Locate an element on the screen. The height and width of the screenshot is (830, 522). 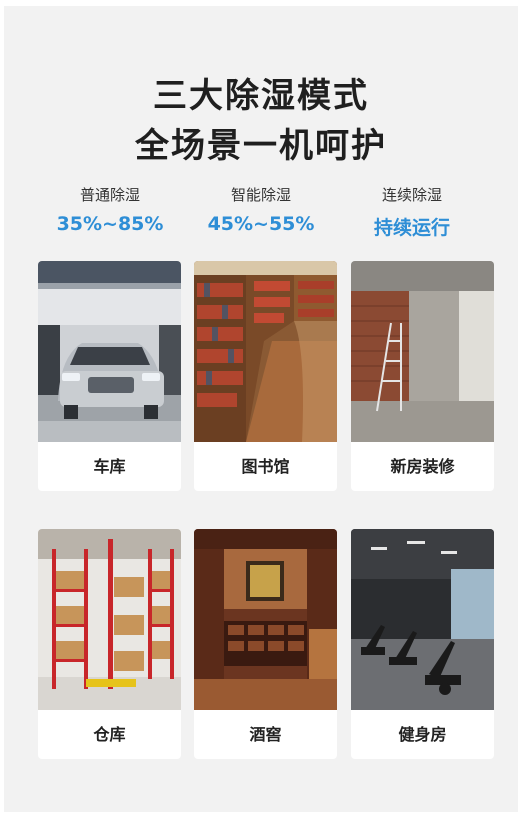
mode-smart: 智能除湿 45%~55% is located at coordinates (261, 209).